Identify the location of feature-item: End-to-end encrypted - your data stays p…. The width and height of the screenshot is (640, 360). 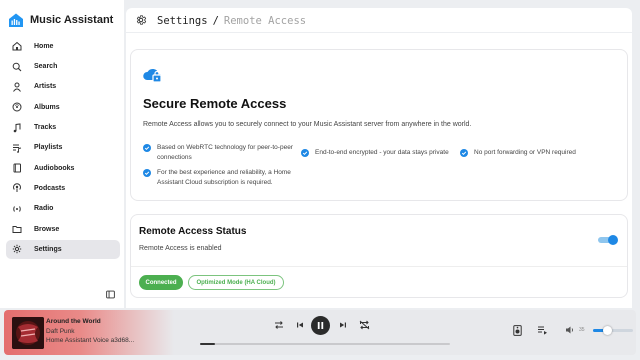
(386, 153).